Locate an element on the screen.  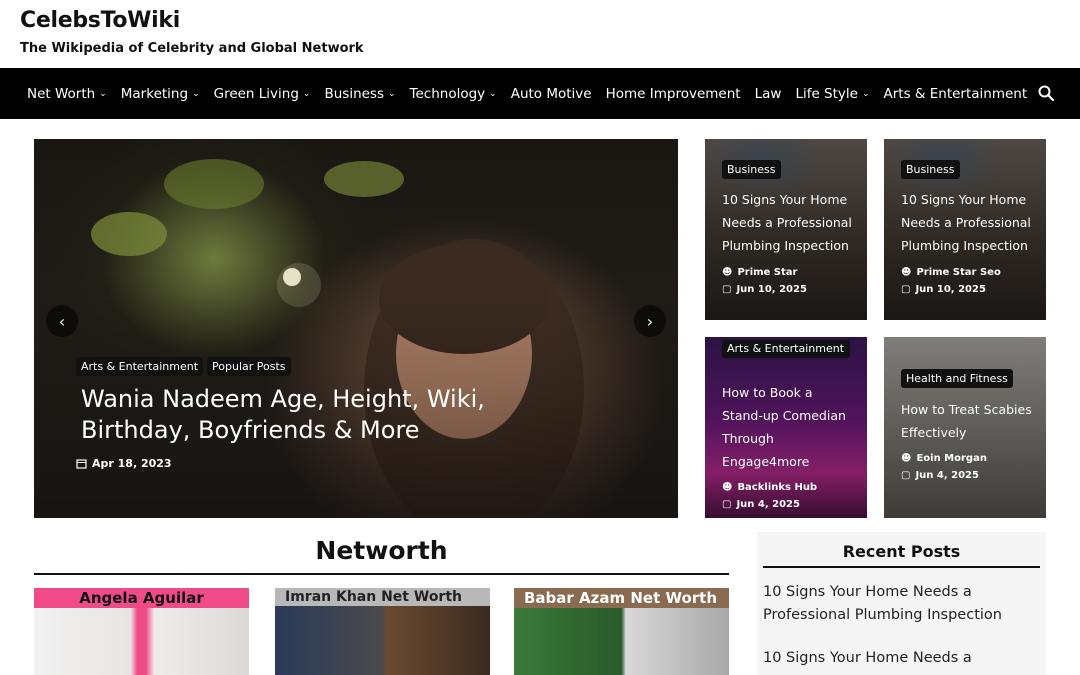
nav-item-law: Law is located at coordinates (768, 94).